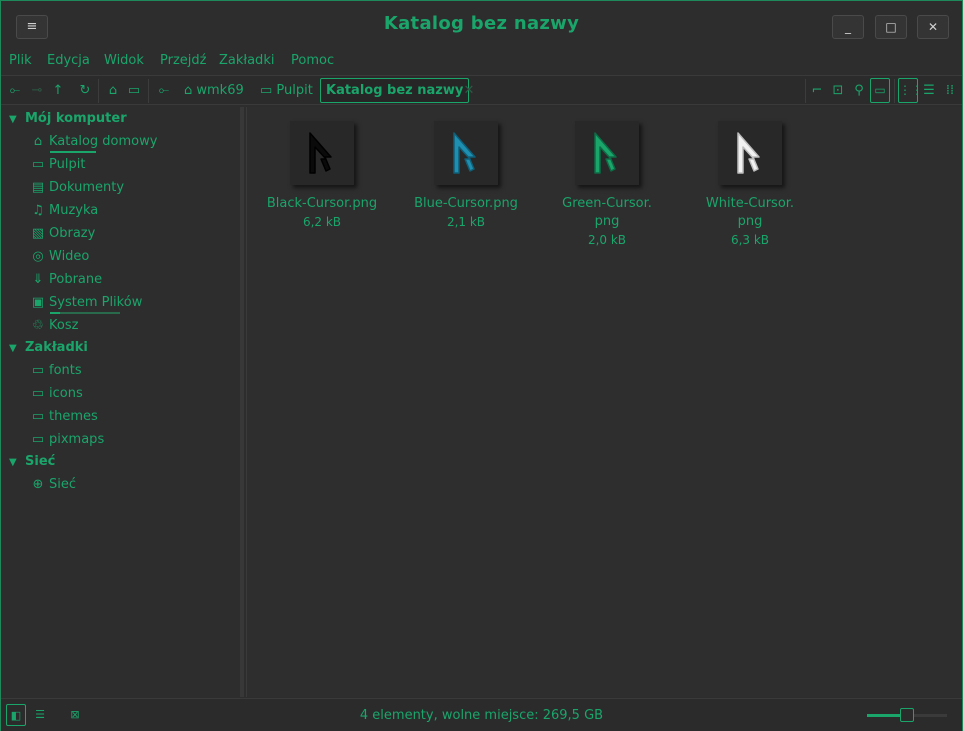 This screenshot has height=731, width=963. What do you see at coordinates (40, 461) in the screenshot?
I see `section-title: Sieć` at bounding box center [40, 461].